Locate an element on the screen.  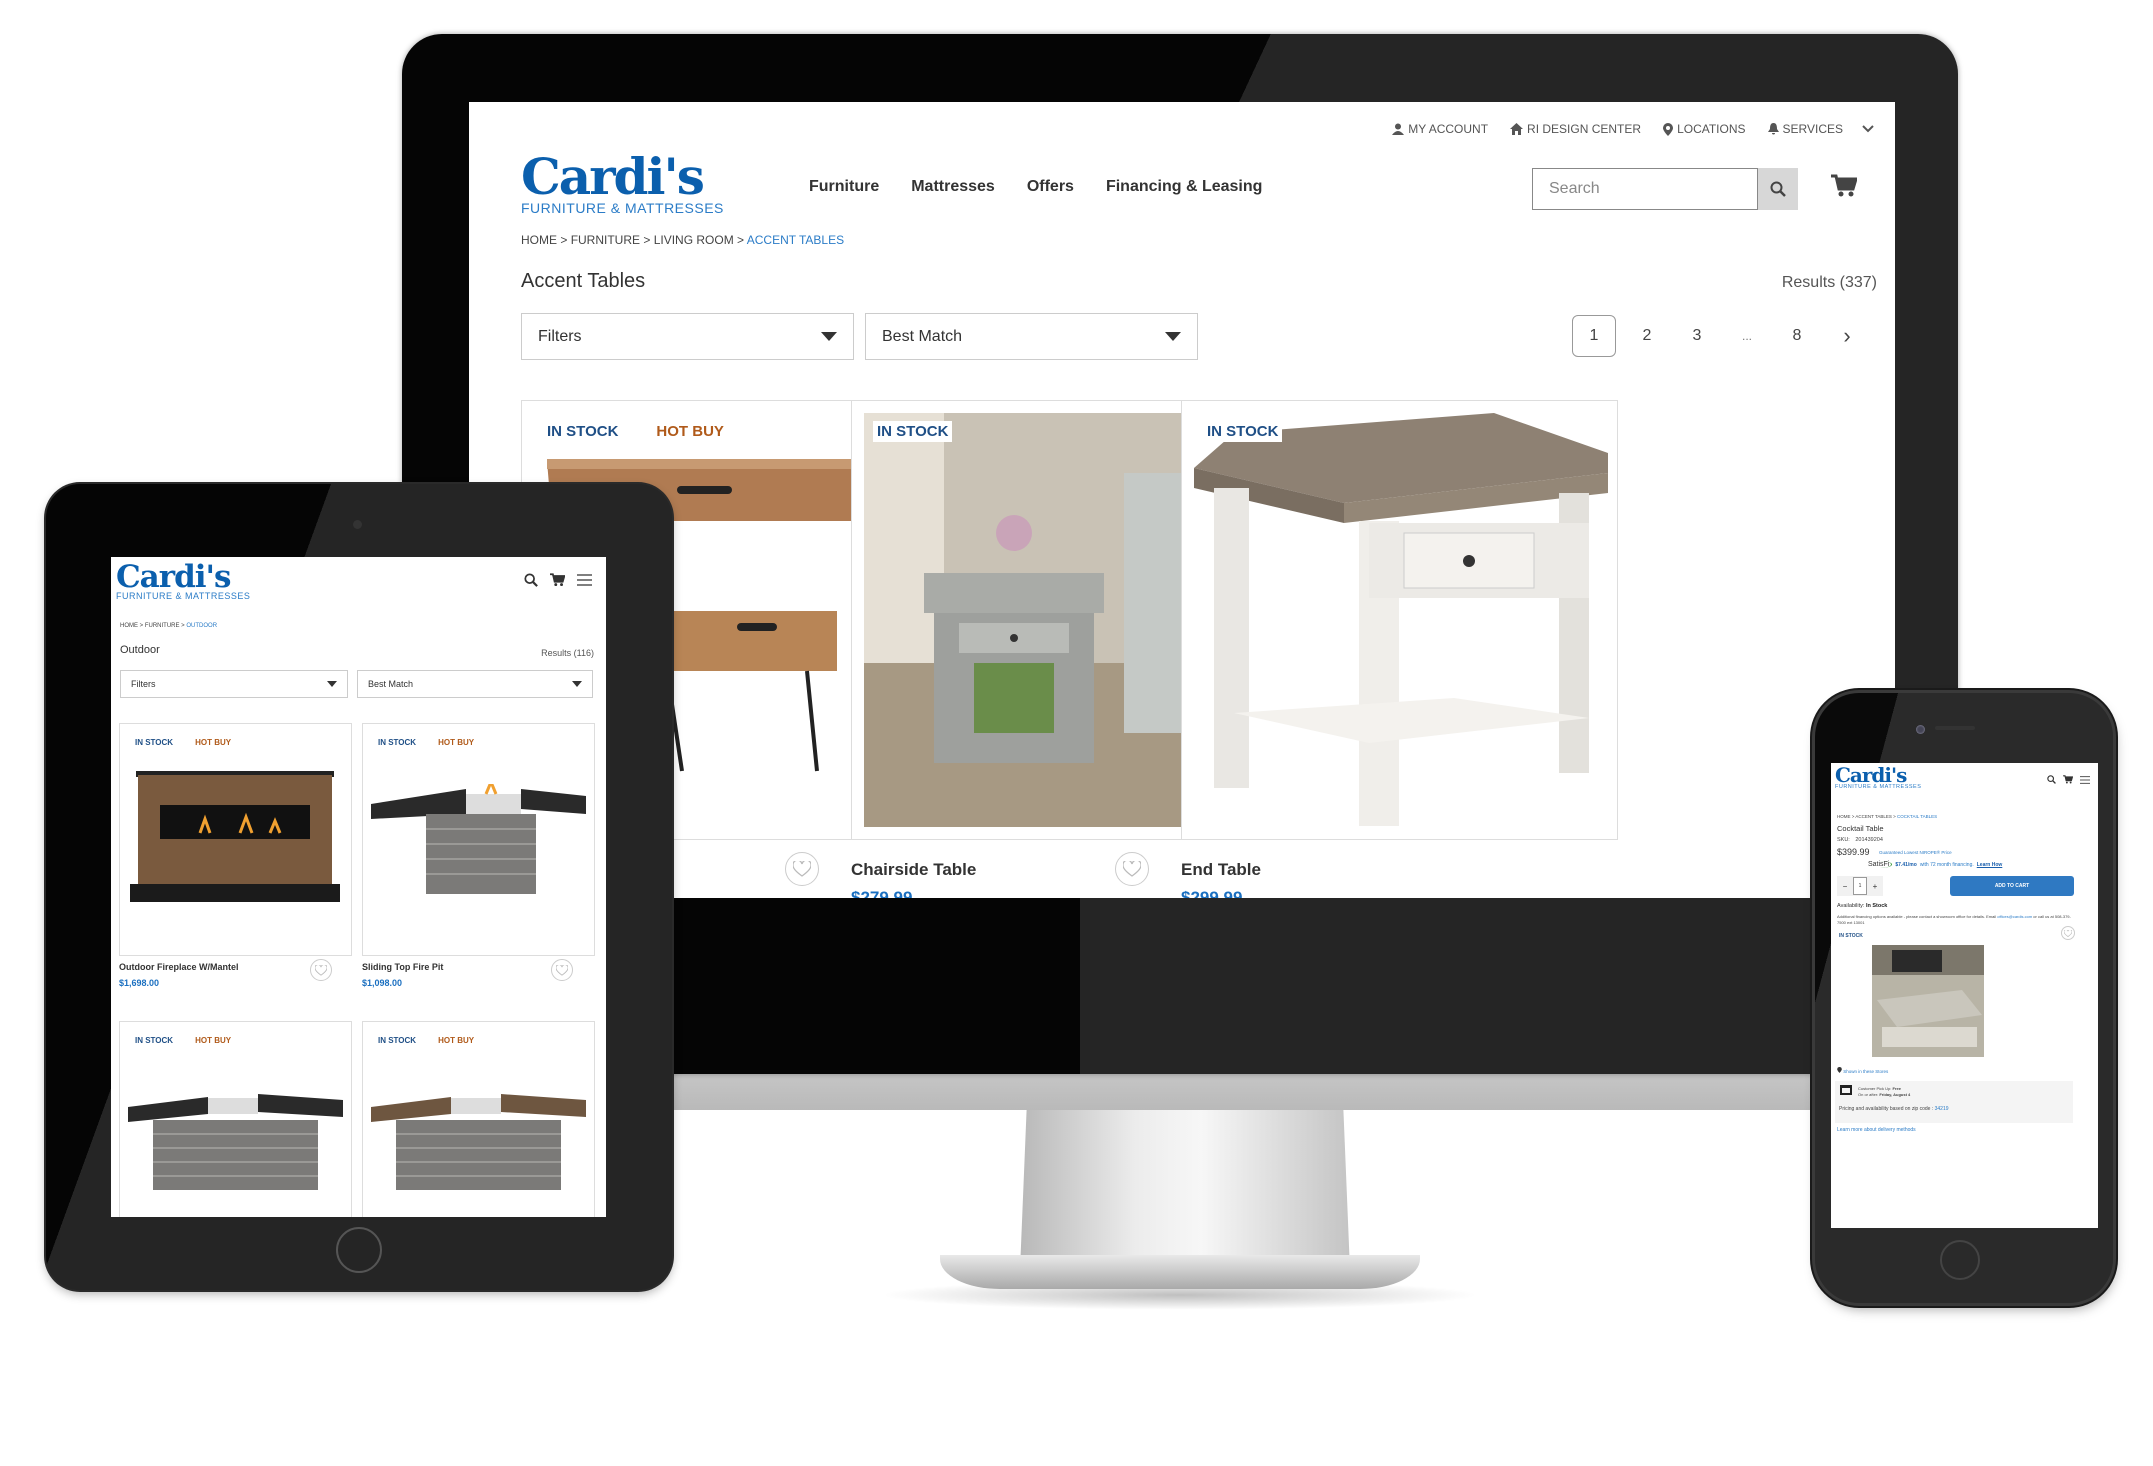
learn-how-link: Learn How is located at coordinates (1990, 865).